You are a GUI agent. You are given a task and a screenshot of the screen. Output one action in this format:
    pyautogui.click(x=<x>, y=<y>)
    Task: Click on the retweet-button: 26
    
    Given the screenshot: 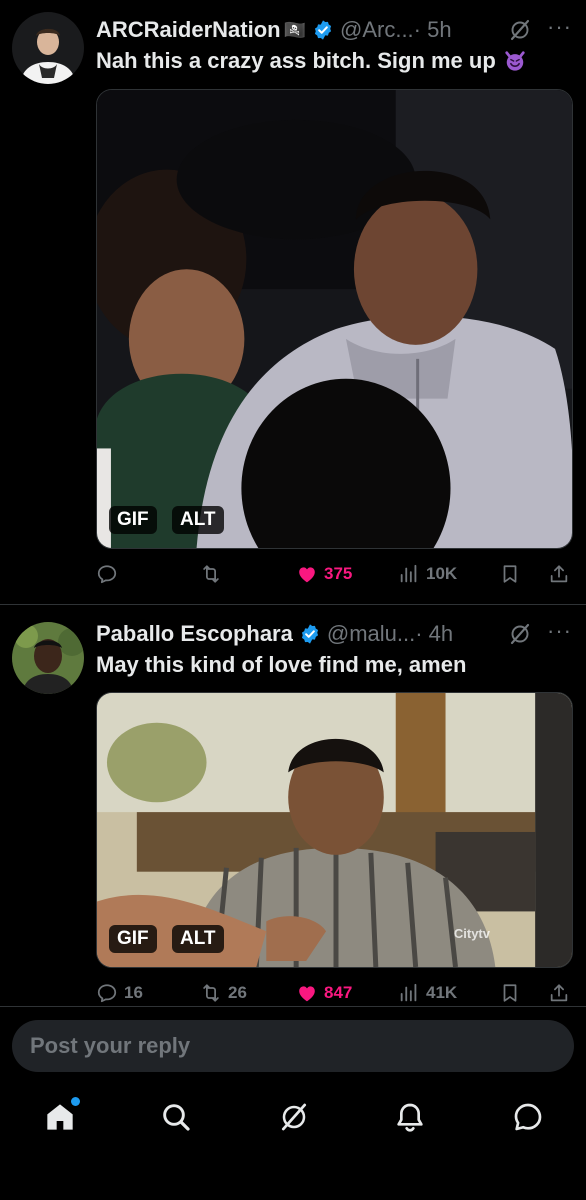 What is the action you would take?
    pyautogui.click(x=223, y=993)
    